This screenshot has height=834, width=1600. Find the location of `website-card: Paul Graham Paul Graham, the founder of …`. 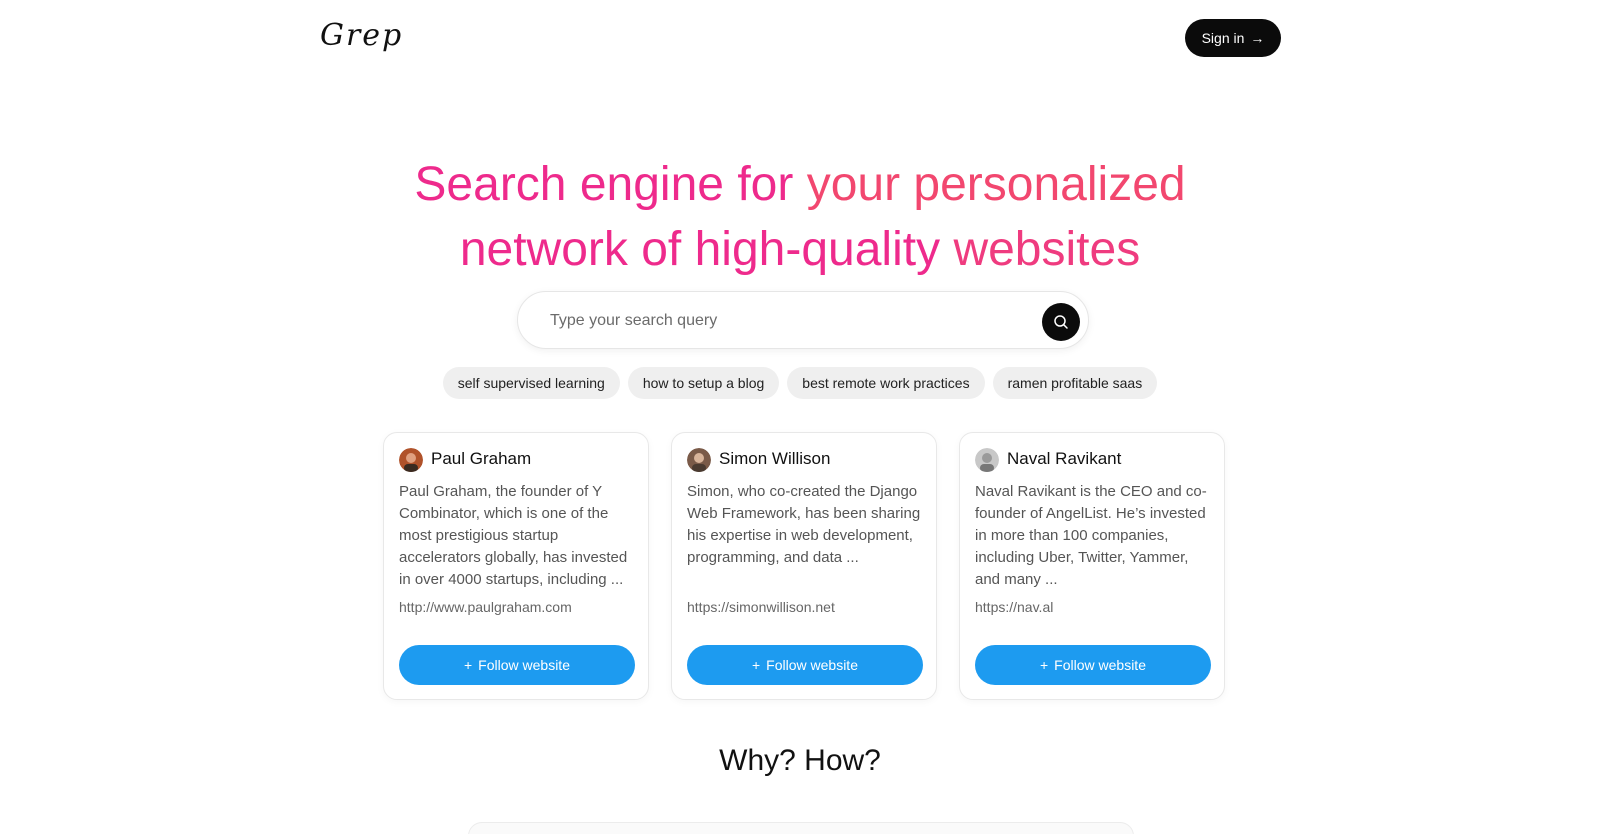

website-card: Paul Graham Paul Graham, the founder of … is located at coordinates (516, 566).